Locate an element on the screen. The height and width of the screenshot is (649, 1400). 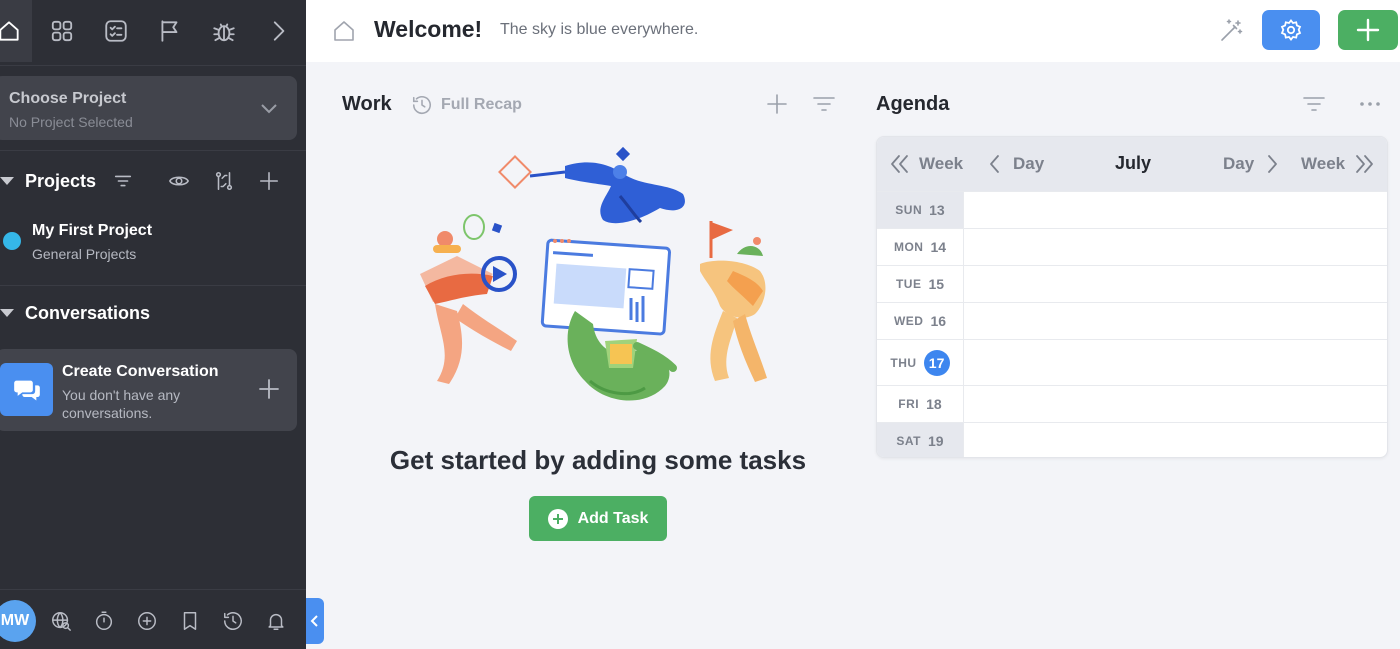
nav-dashboard-button is located at coordinates (62, 31).